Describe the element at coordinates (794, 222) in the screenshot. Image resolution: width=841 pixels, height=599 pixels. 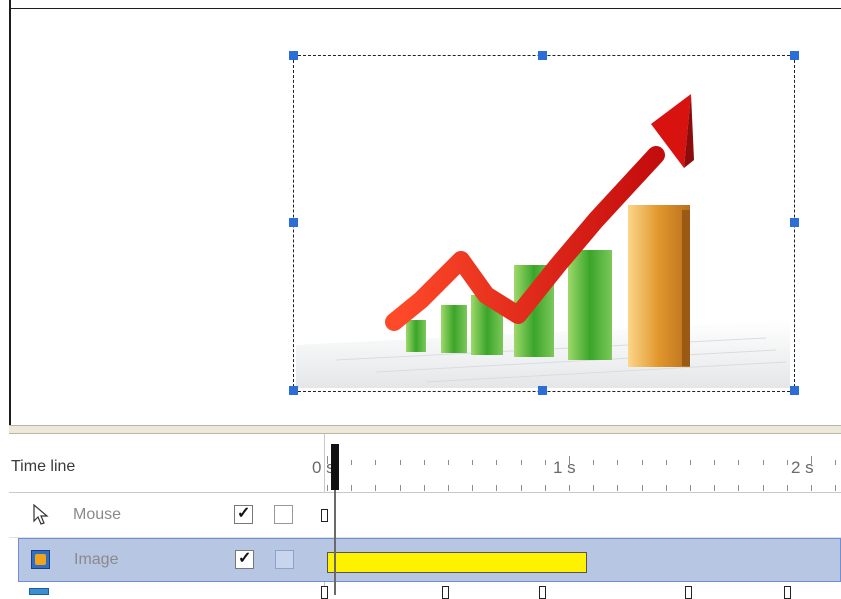
I see `resize-handle-e` at that location.